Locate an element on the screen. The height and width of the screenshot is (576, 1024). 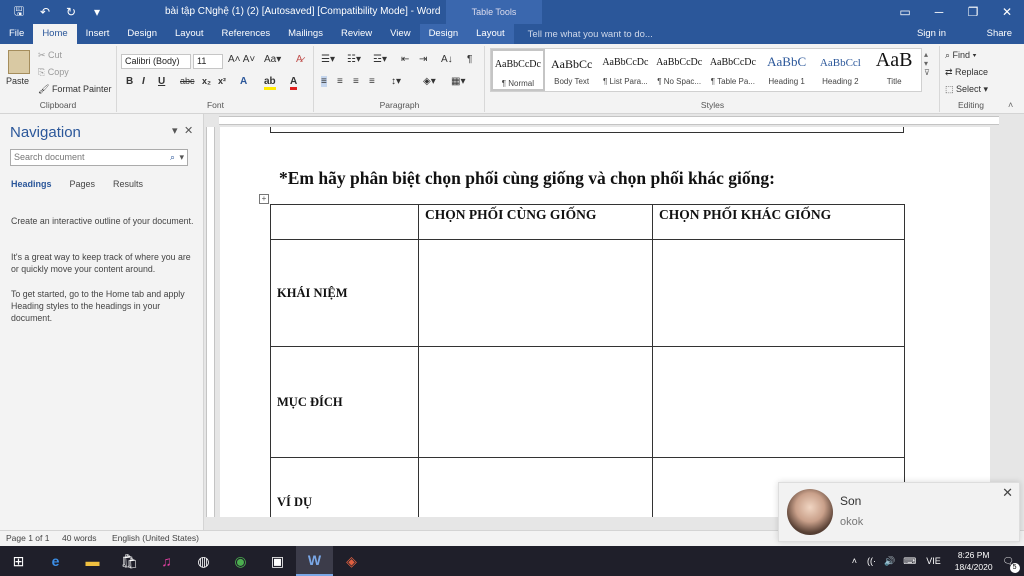
font-family-select: Calibri (Body) is located at coordinates (156, 61).